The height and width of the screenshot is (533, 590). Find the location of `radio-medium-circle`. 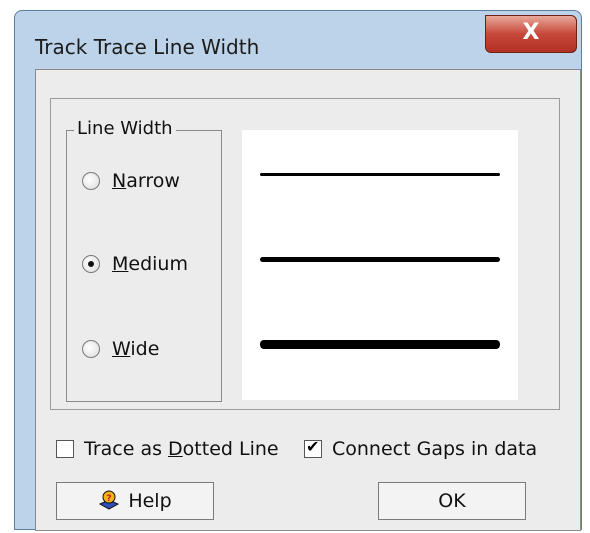

radio-medium-circle is located at coordinates (91, 264).